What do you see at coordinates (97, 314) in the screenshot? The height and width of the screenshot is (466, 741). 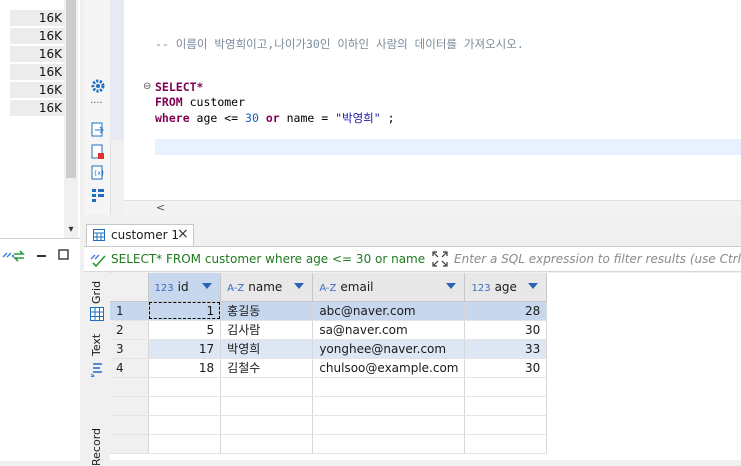 I see `grid-view-icon` at bounding box center [97, 314].